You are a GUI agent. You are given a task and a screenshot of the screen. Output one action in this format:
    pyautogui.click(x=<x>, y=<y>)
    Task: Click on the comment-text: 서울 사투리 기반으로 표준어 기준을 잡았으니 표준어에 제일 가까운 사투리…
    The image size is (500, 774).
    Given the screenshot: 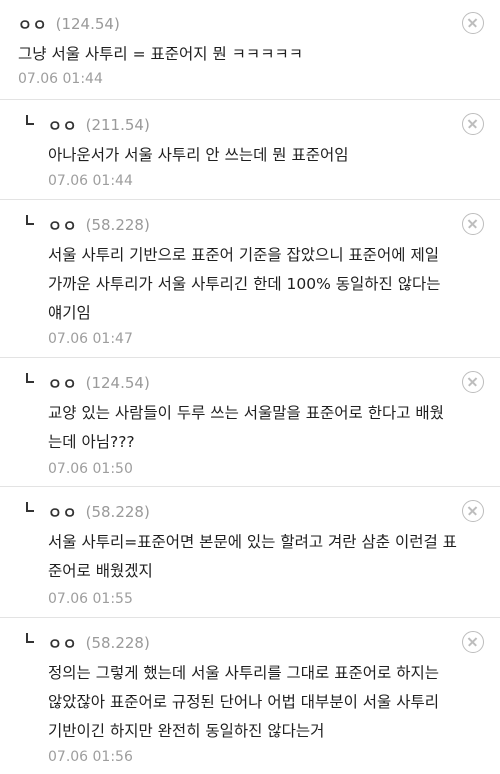 What is the action you would take?
    pyautogui.click(x=244, y=284)
    